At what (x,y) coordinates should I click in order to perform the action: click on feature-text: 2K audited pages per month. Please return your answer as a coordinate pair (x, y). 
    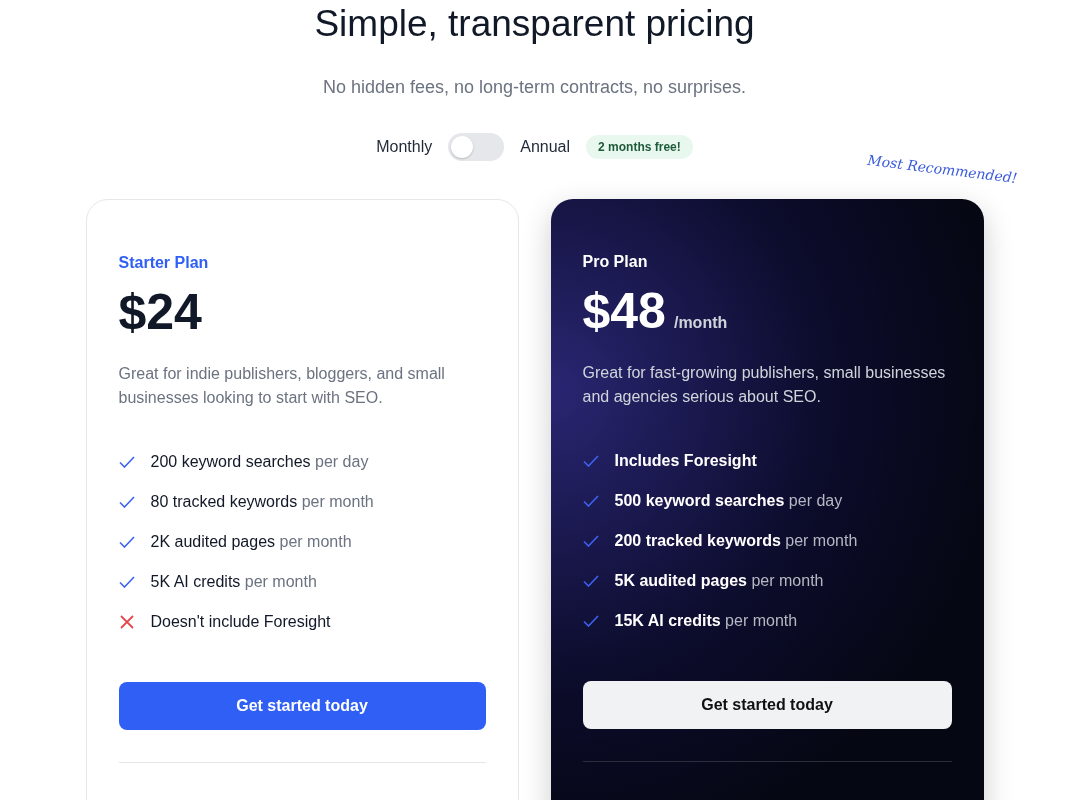
    Looking at the image, I should click on (251, 542).